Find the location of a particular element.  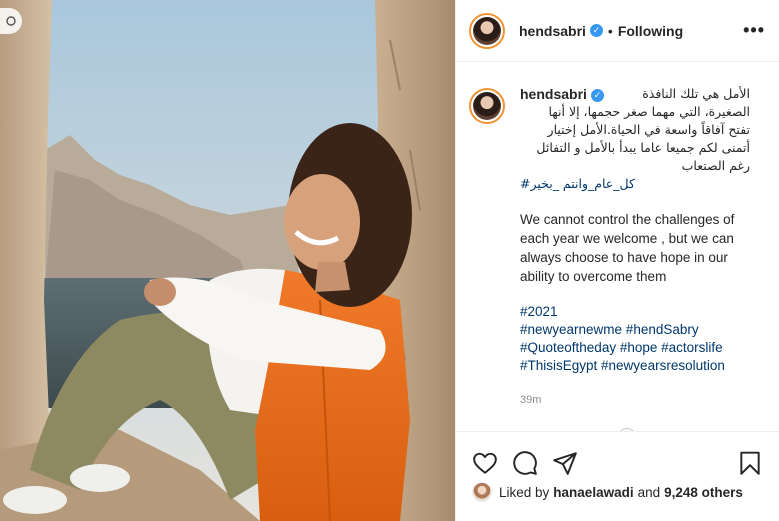

comment-icon is located at coordinates (525, 463).